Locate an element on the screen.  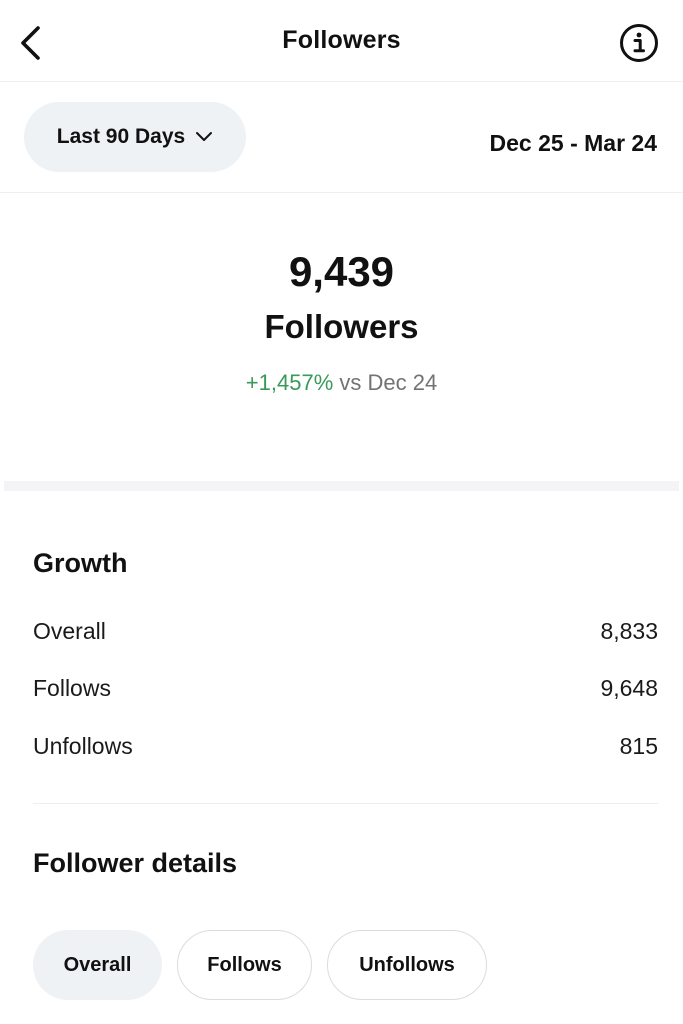
info-button is located at coordinates (639, 43).